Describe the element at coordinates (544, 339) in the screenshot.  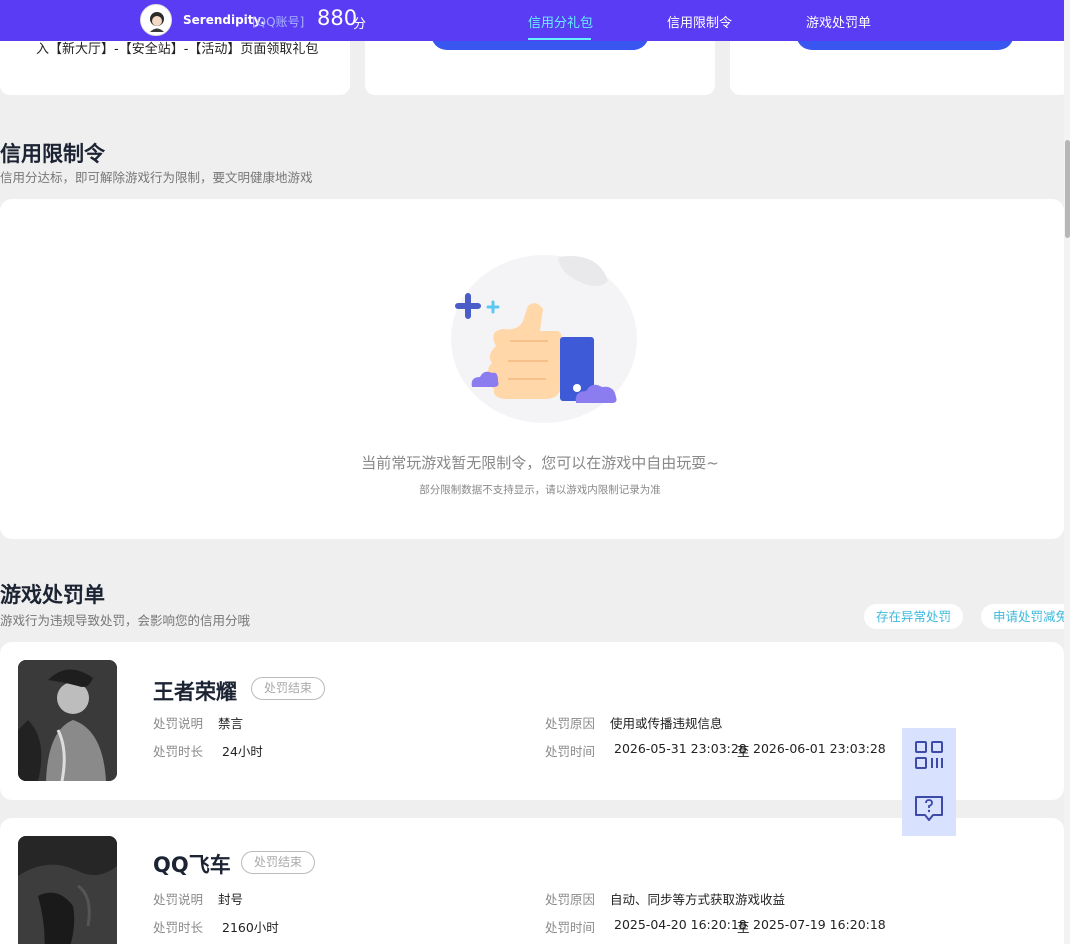
I see `thumbs-up-illustration` at that location.